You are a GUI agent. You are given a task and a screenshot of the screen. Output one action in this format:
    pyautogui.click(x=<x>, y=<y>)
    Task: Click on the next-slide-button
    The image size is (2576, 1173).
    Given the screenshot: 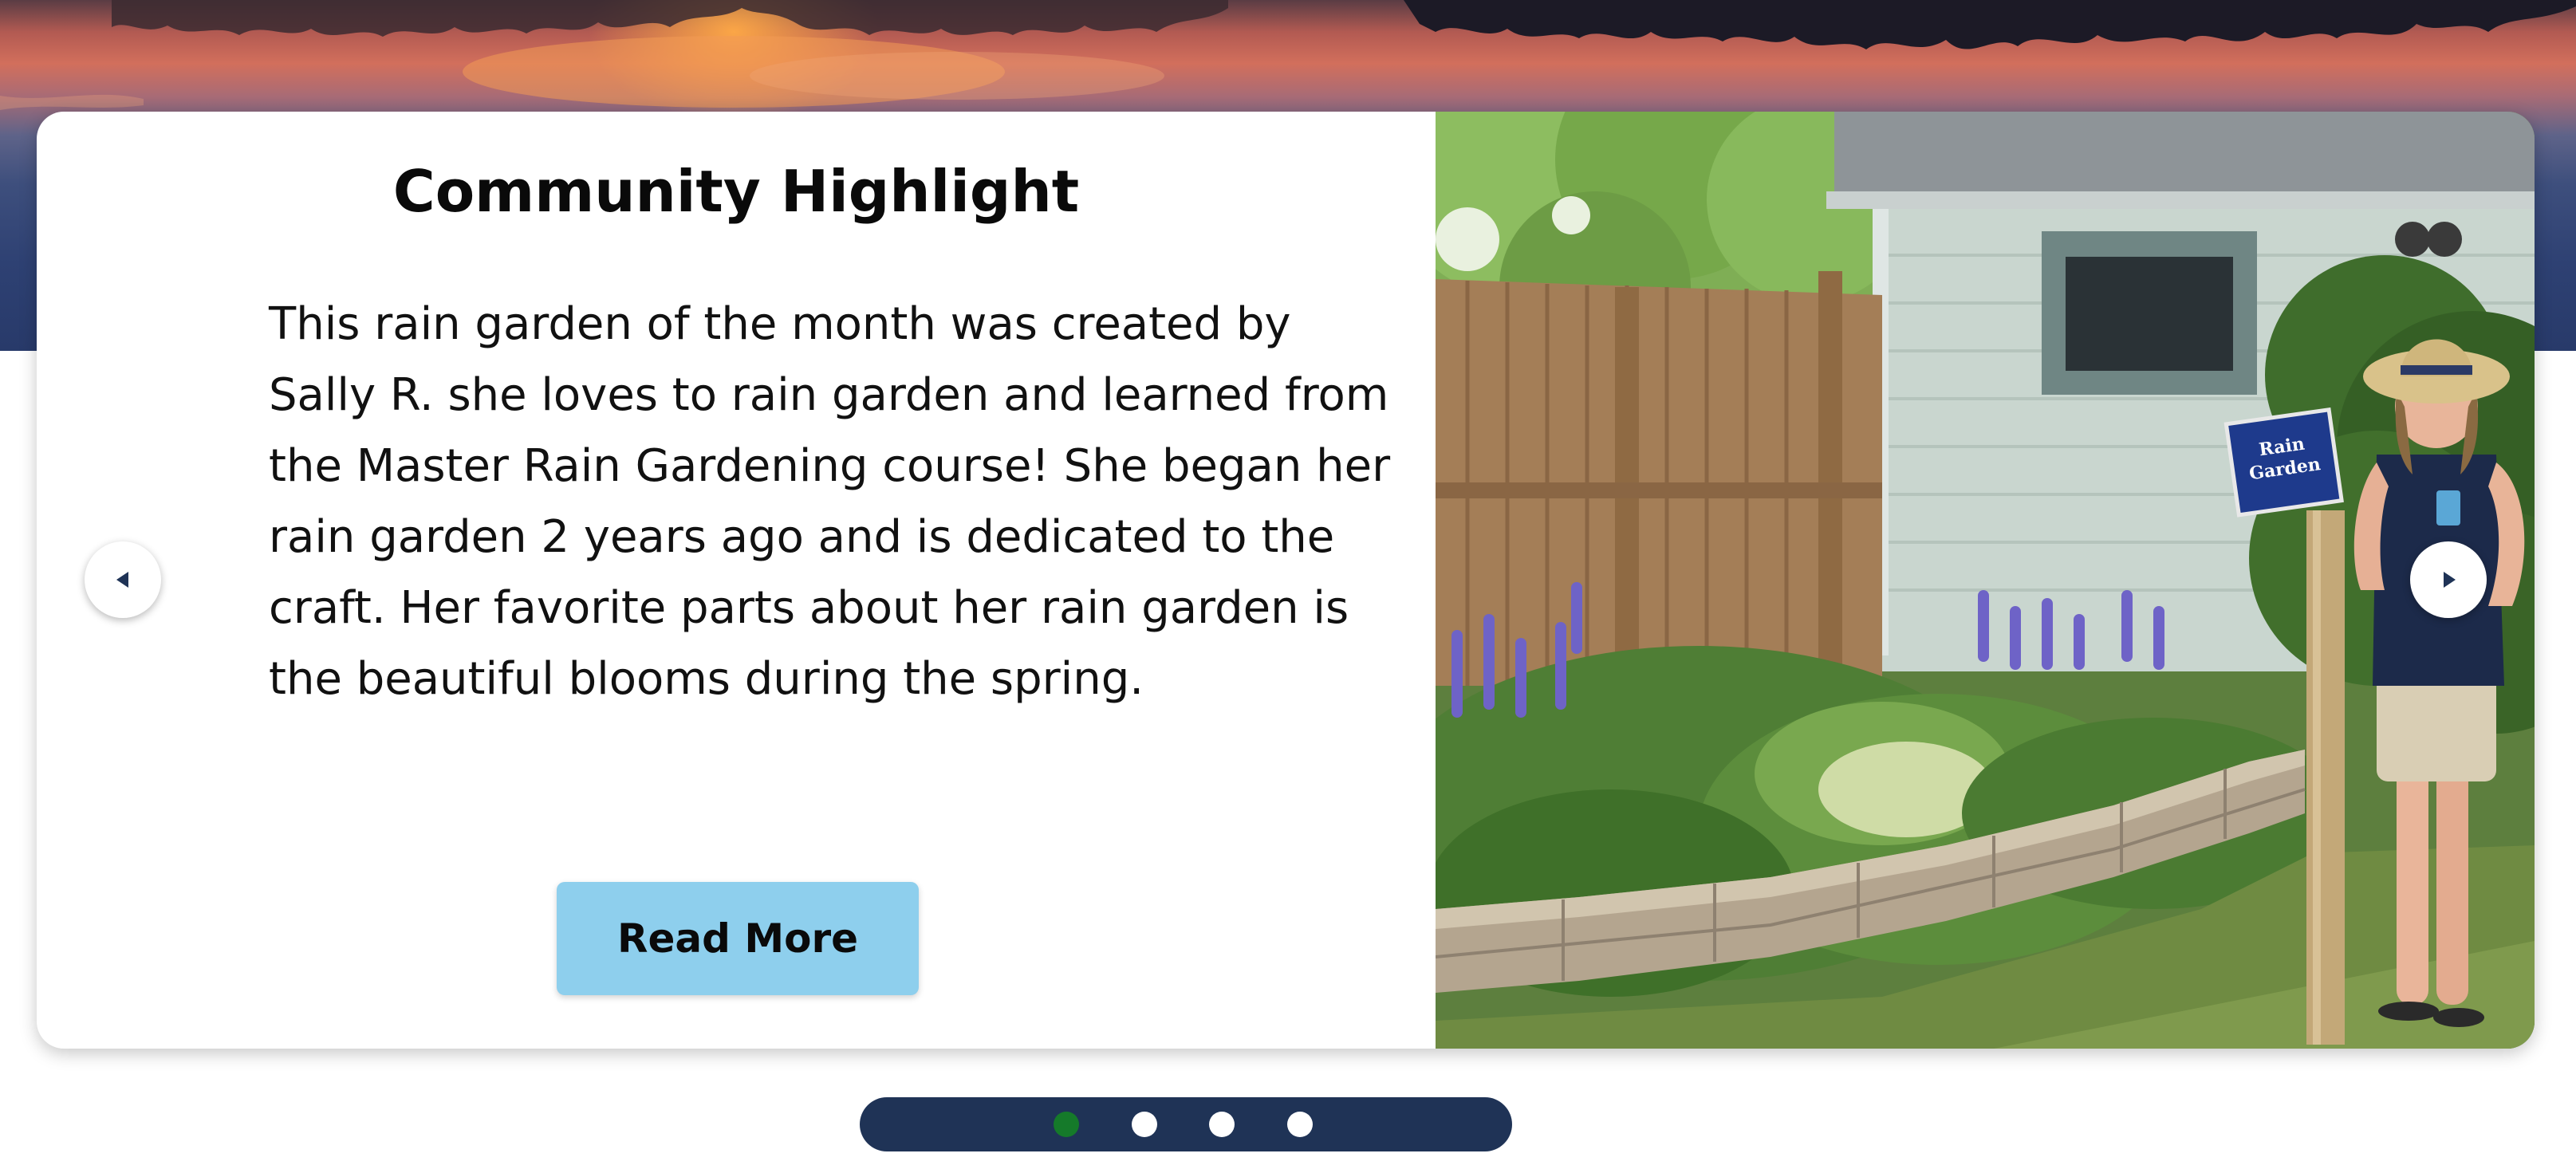 What is the action you would take?
    pyautogui.click(x=2448, y=579)
    